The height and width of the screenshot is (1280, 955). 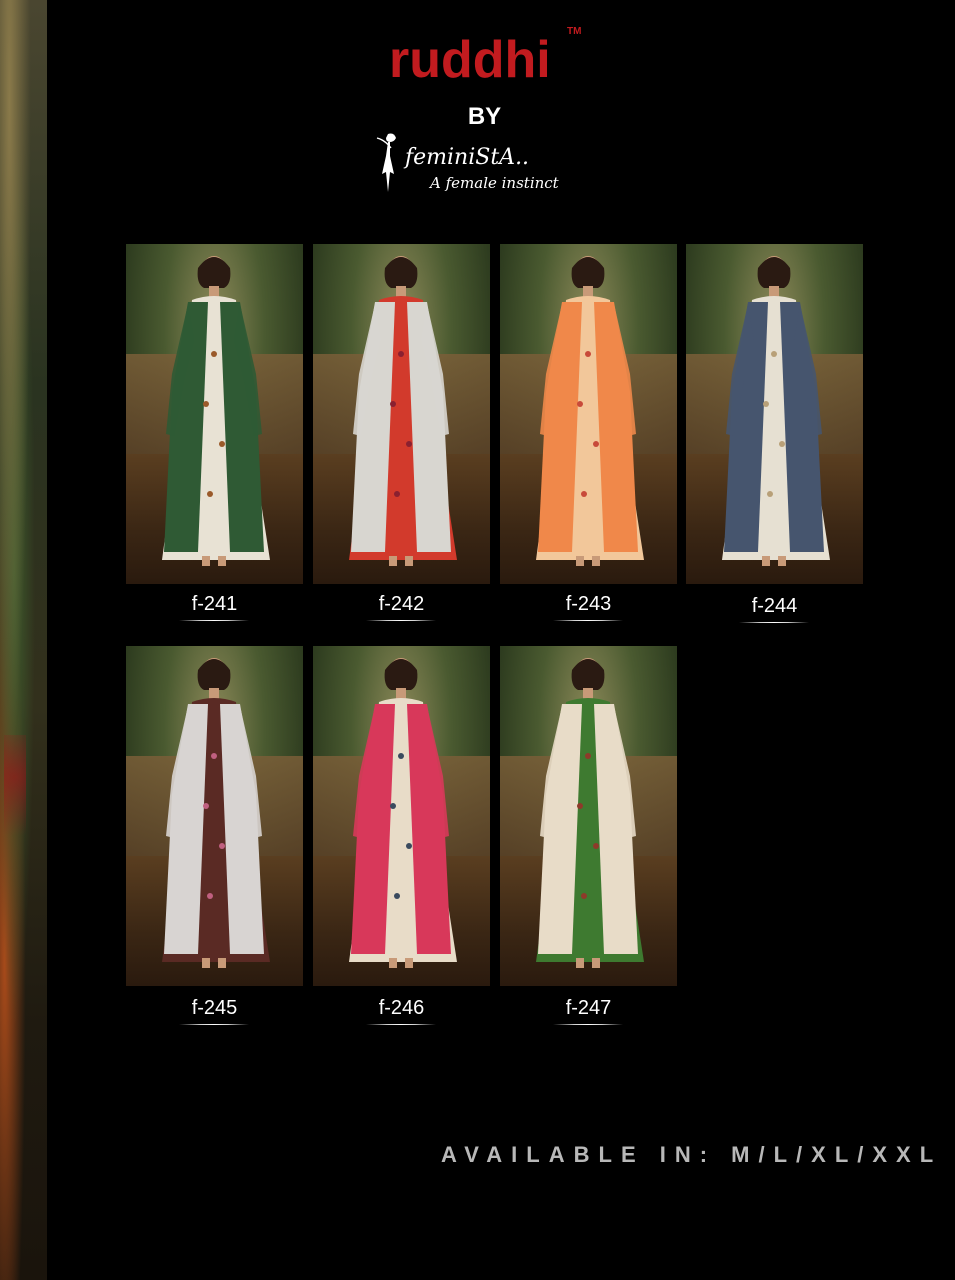 What do you see at coordinates (692, 1154) in the screenshot?
I see `available-sizes: AVAILABLE IN: M/L/XL/XXL` at bounding box center [692, 1154].